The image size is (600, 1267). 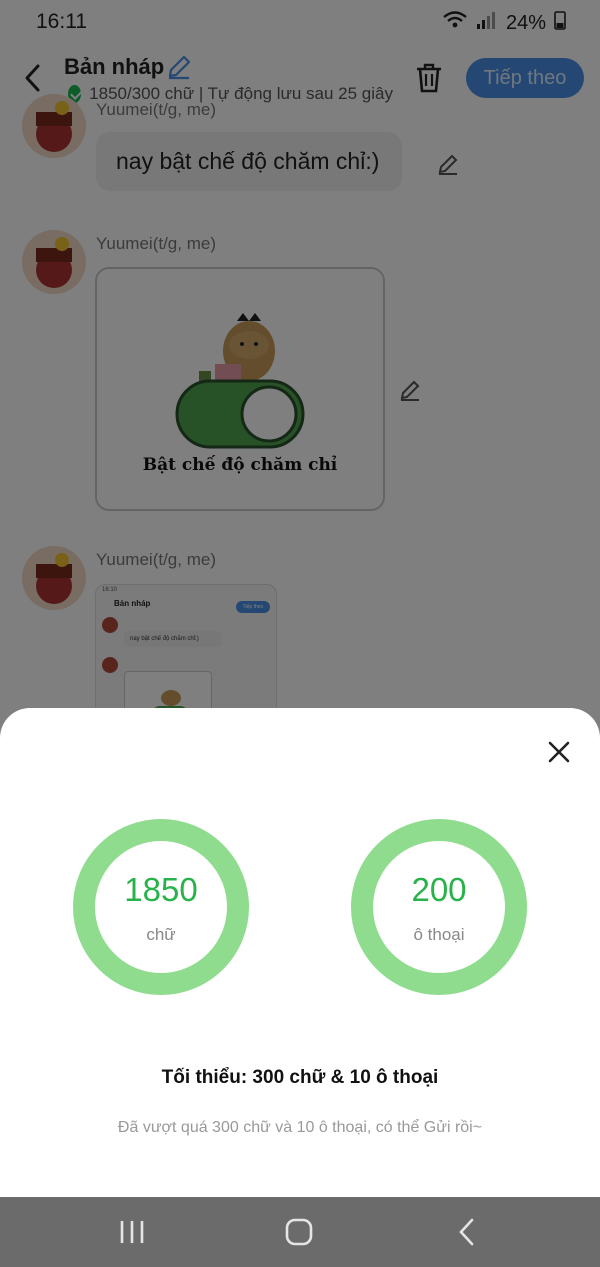 I want to click on close-button, so click(x=559, y=752).